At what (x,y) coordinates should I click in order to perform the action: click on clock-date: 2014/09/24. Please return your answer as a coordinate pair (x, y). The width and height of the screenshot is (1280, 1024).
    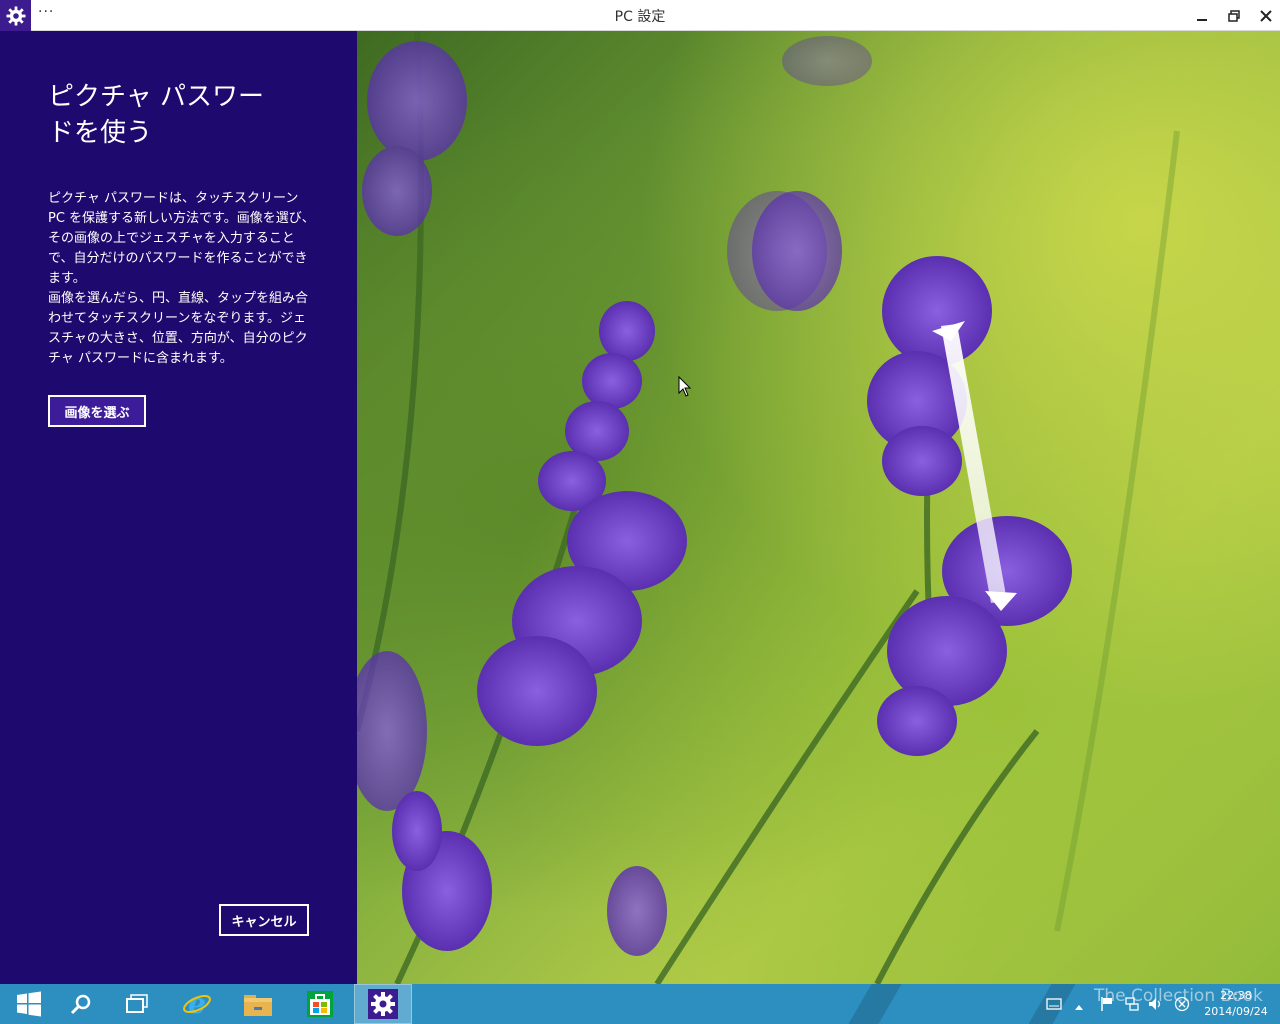
    Looking at the image, I should click on (1236, 1011).